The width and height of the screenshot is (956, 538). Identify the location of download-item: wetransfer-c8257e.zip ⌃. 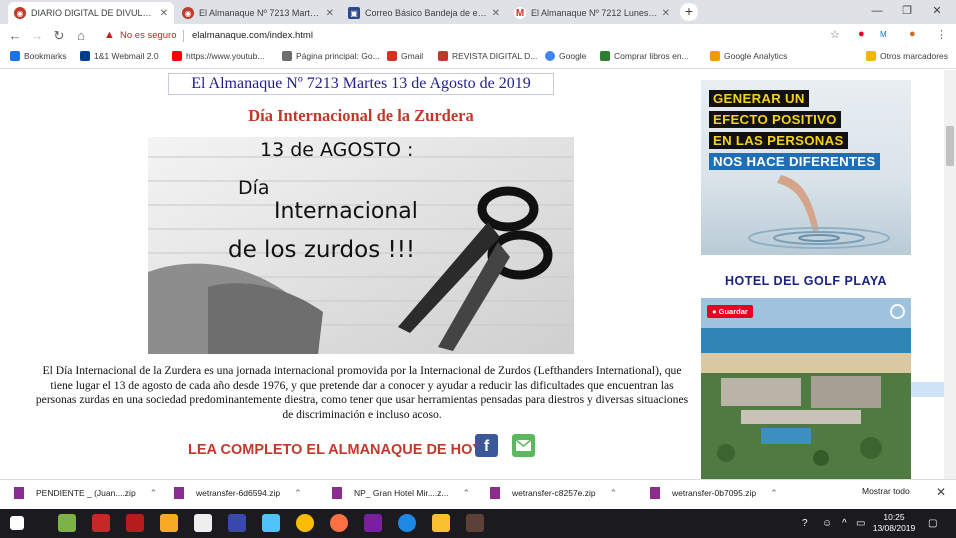
(553, 493).